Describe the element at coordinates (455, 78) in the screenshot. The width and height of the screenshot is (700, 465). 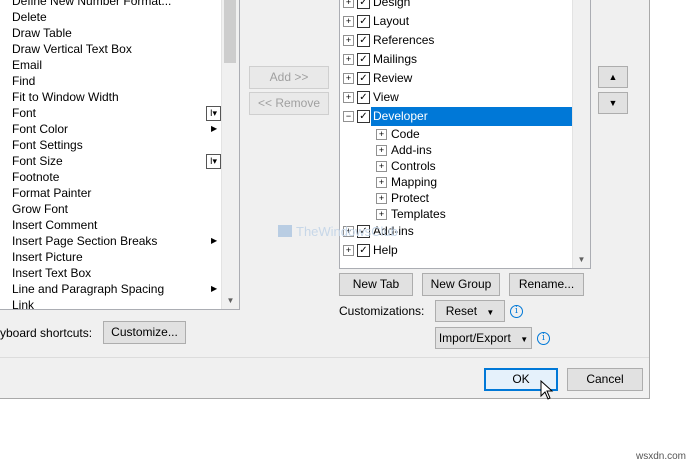
I see `tree-tab-item: + ✓ Review` at that location.